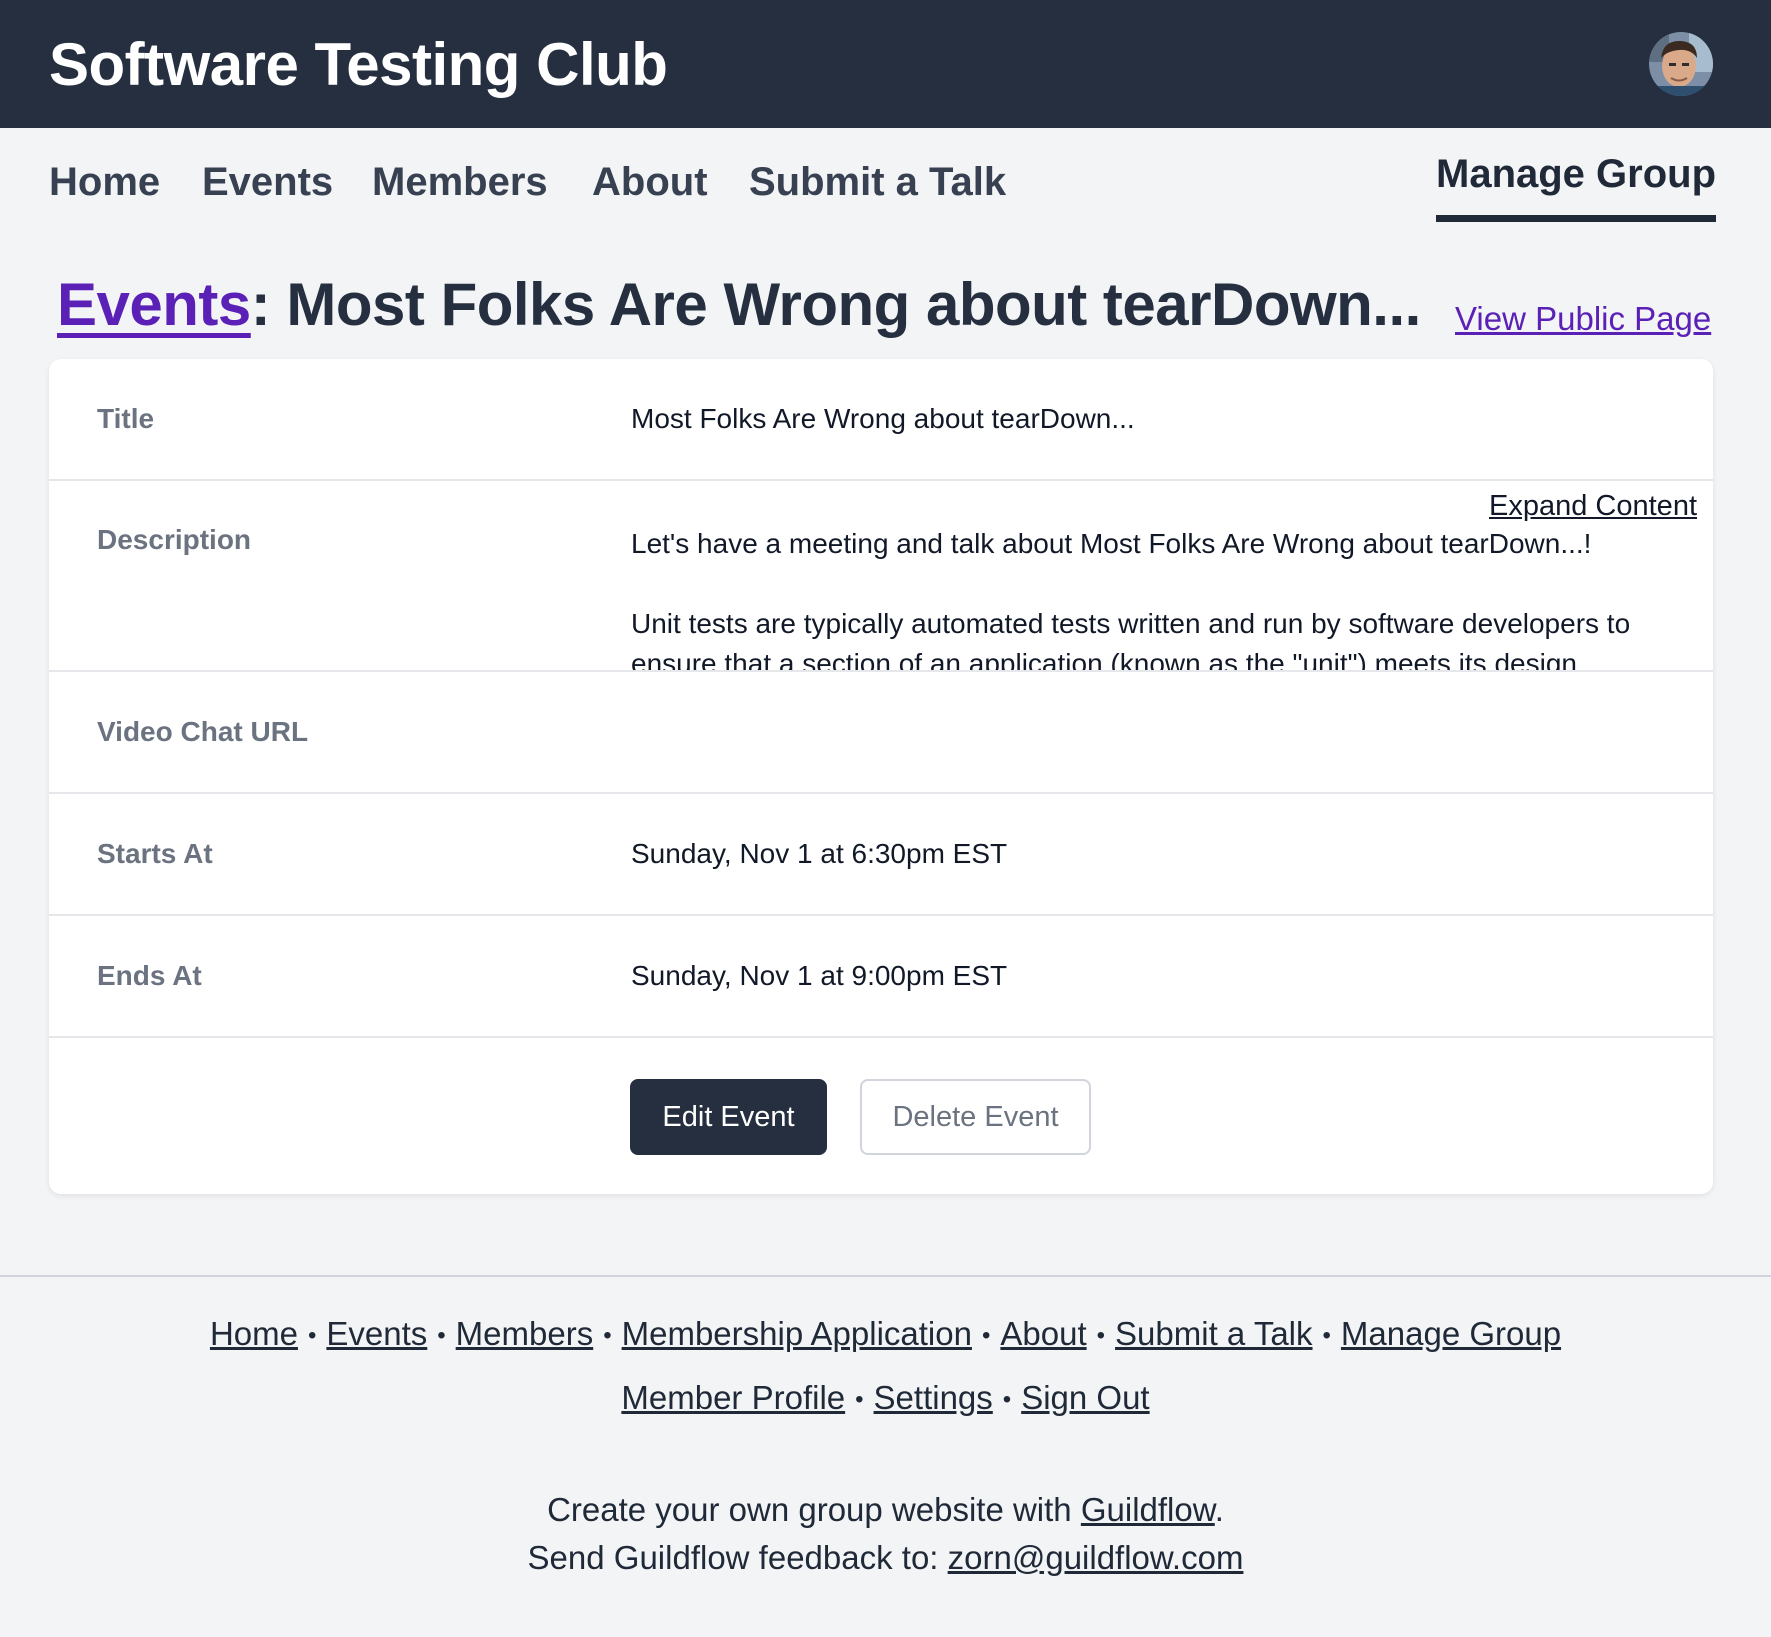 The height and width of the screenshot is (1637, 1771). What do you see at coordinates (525, 1333) in the screenshot?
I see `footer-link-members: Members` at bounding box center [525, 1333].